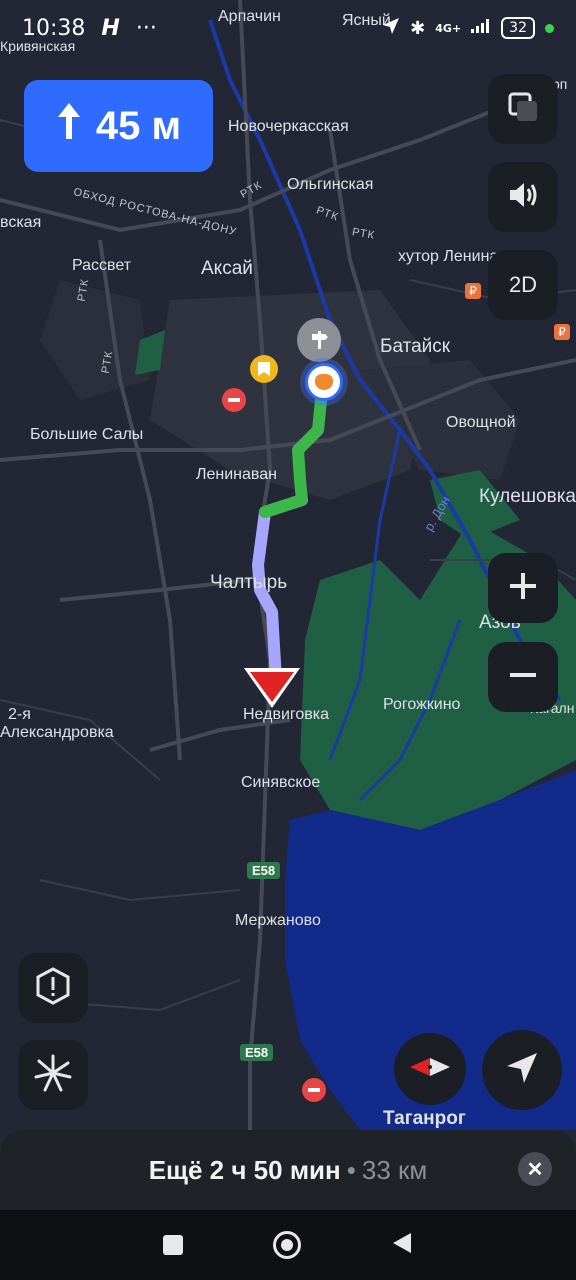 This screenshot has height=1280, width=576. I want to click on maneuver-card: 45 м, so click(118, 126).